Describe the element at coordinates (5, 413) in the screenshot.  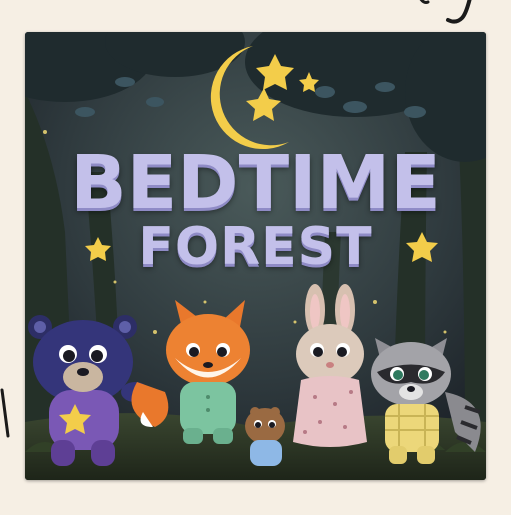
I see `handwriting-fragment-left` at that location.